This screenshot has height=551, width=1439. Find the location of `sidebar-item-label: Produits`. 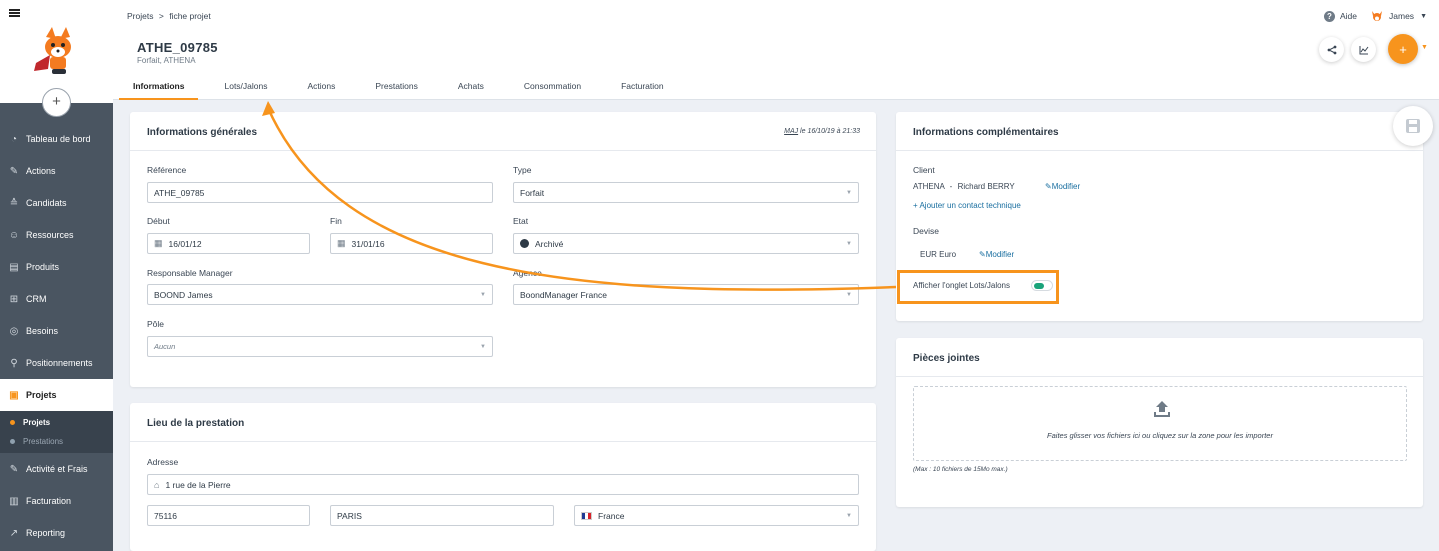

sidebar-item-label: Produits is located at coordinates (43, 267).